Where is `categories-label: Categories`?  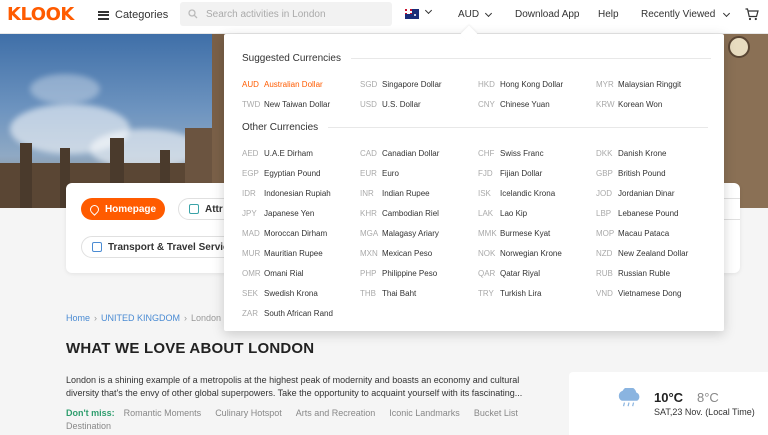
categories-label: Categories is located at coordinates (142, 15).